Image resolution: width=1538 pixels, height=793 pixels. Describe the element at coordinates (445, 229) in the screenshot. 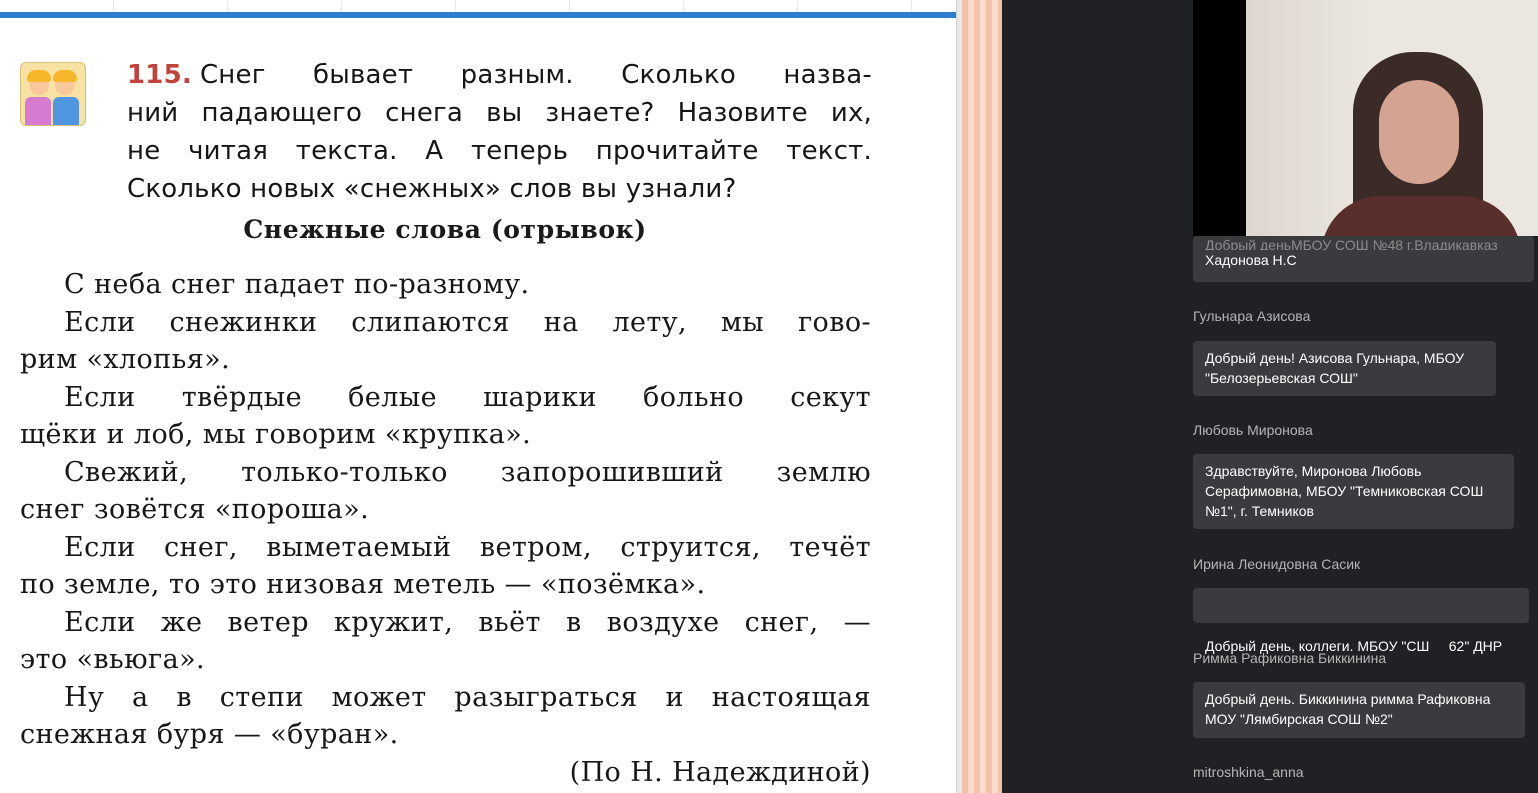

I see `story-title: Снежные слова (отрывок)` at that location.